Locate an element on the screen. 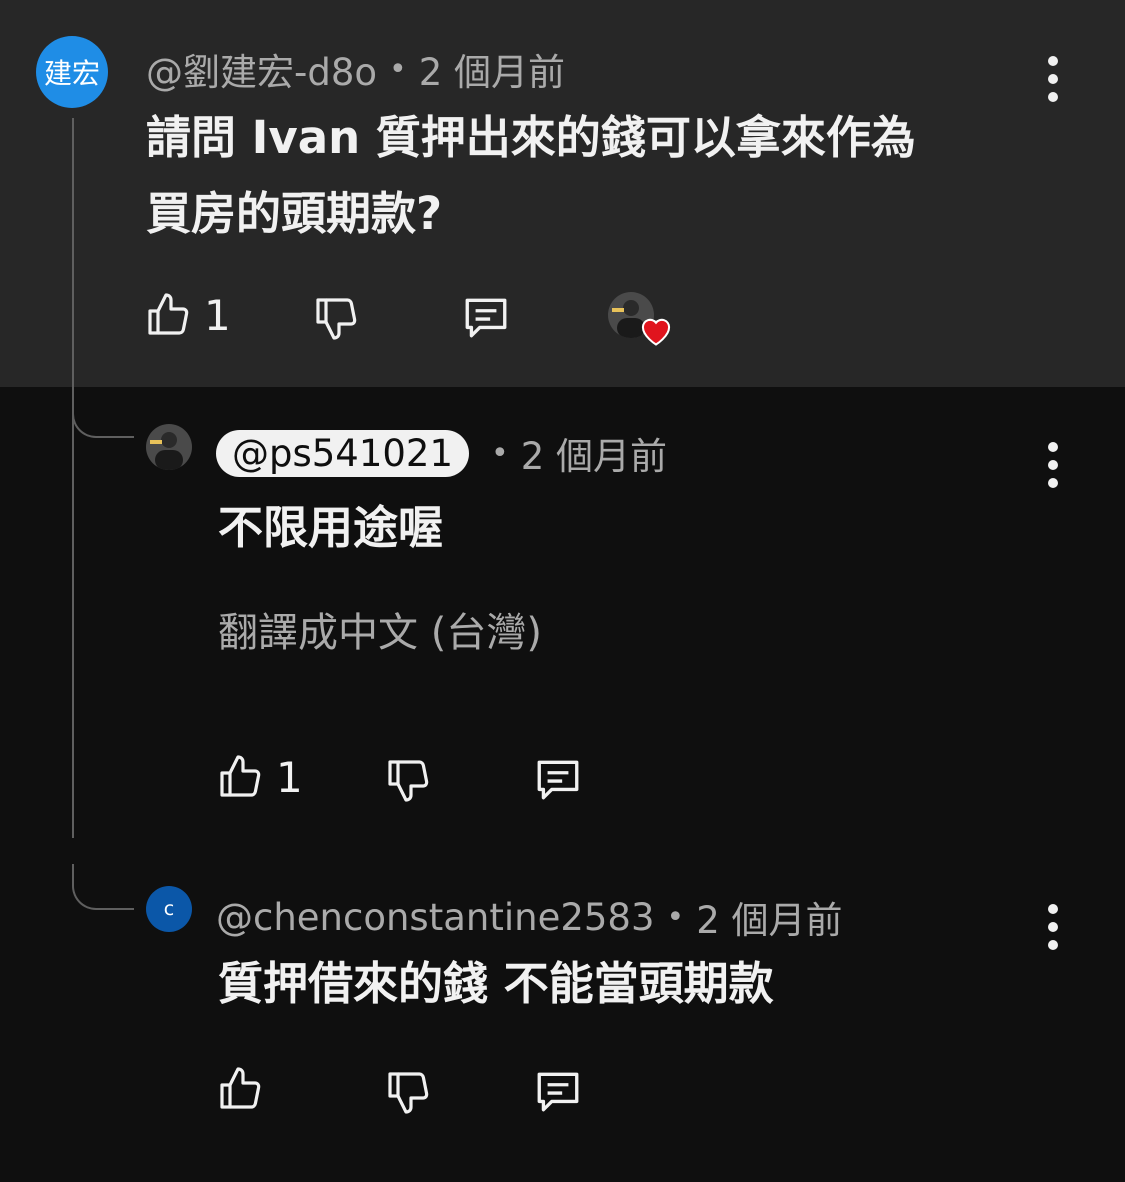 The height and width of the screenshot is (1182, 1125). reply-meta: @ps541021 • 2 個月前 is located at coordinates (441, 453).